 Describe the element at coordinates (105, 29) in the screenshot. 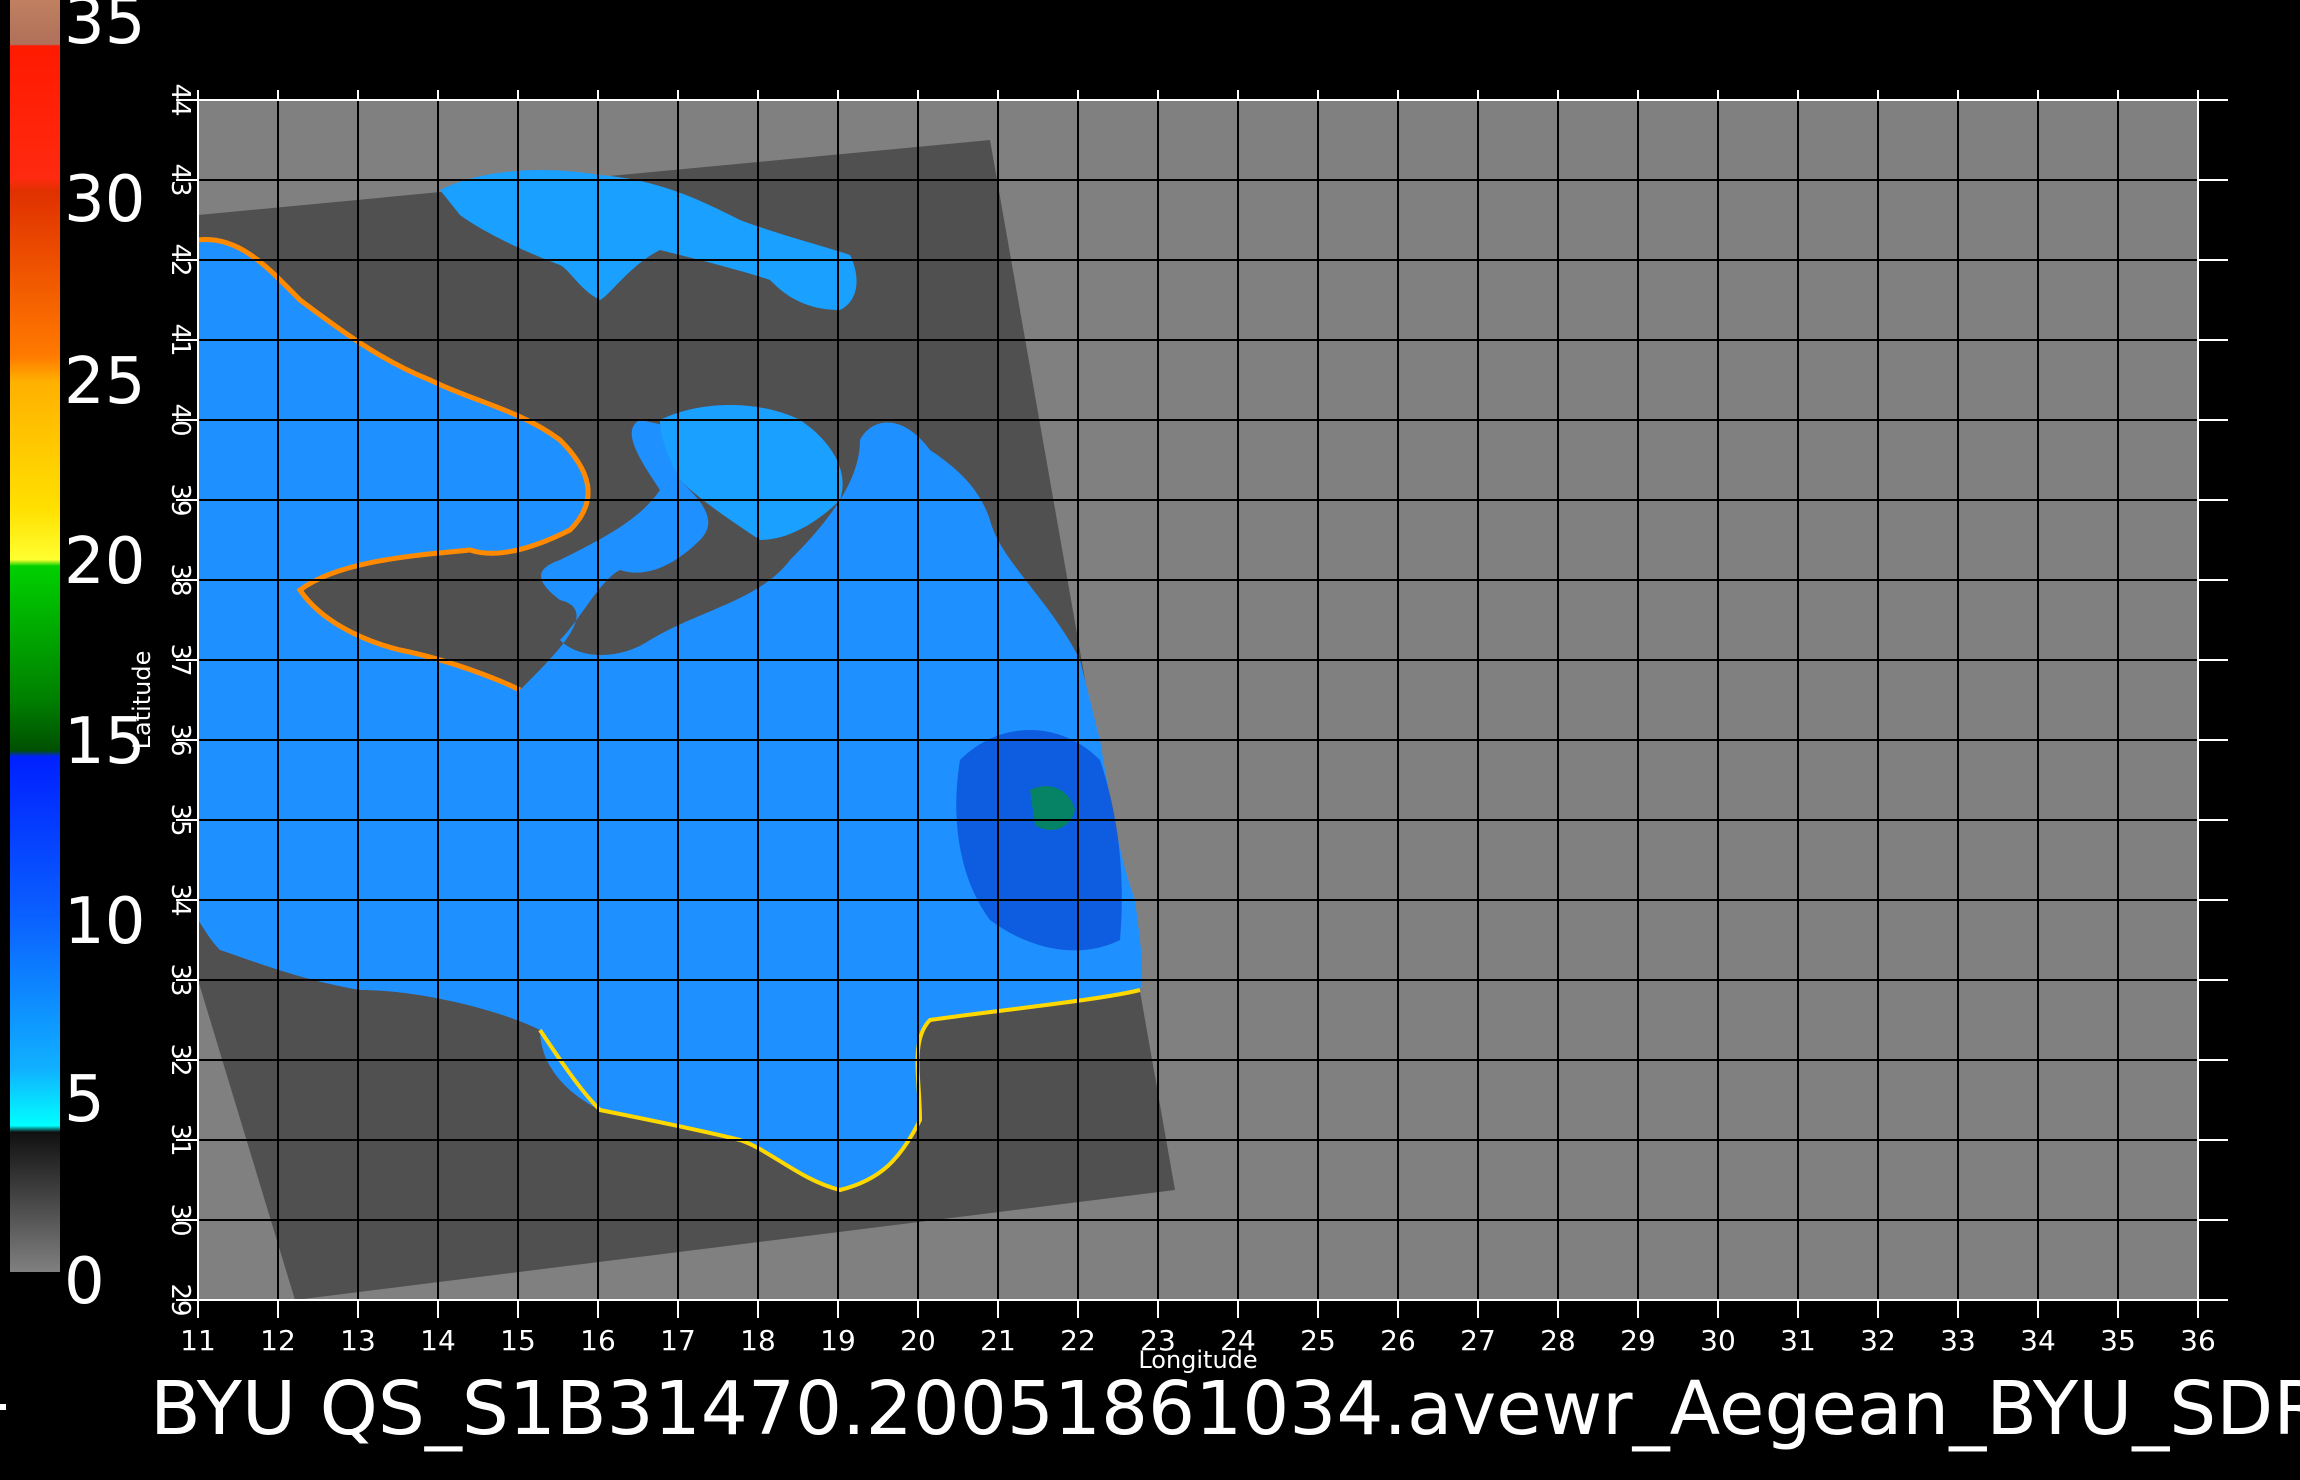

I see `colorbar-label-35: 35` at that location.